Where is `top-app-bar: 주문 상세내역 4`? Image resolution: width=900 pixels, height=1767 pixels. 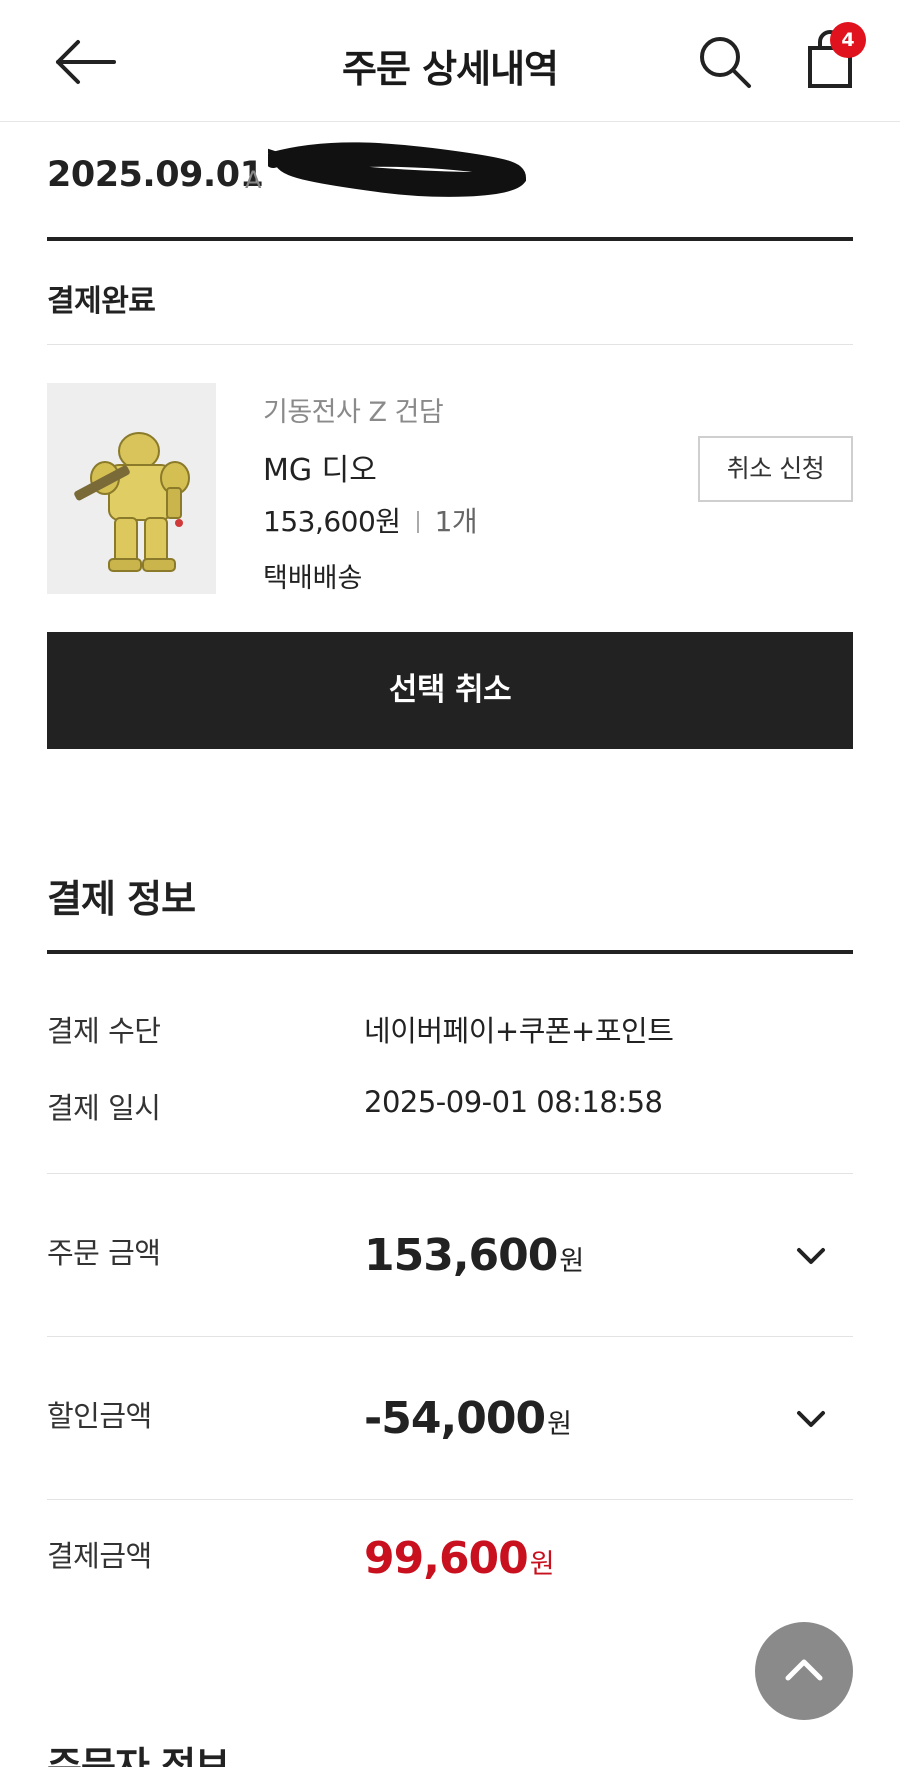
top-app-bar: 주문 상세내역 4 is located at coordinates (450, 61).